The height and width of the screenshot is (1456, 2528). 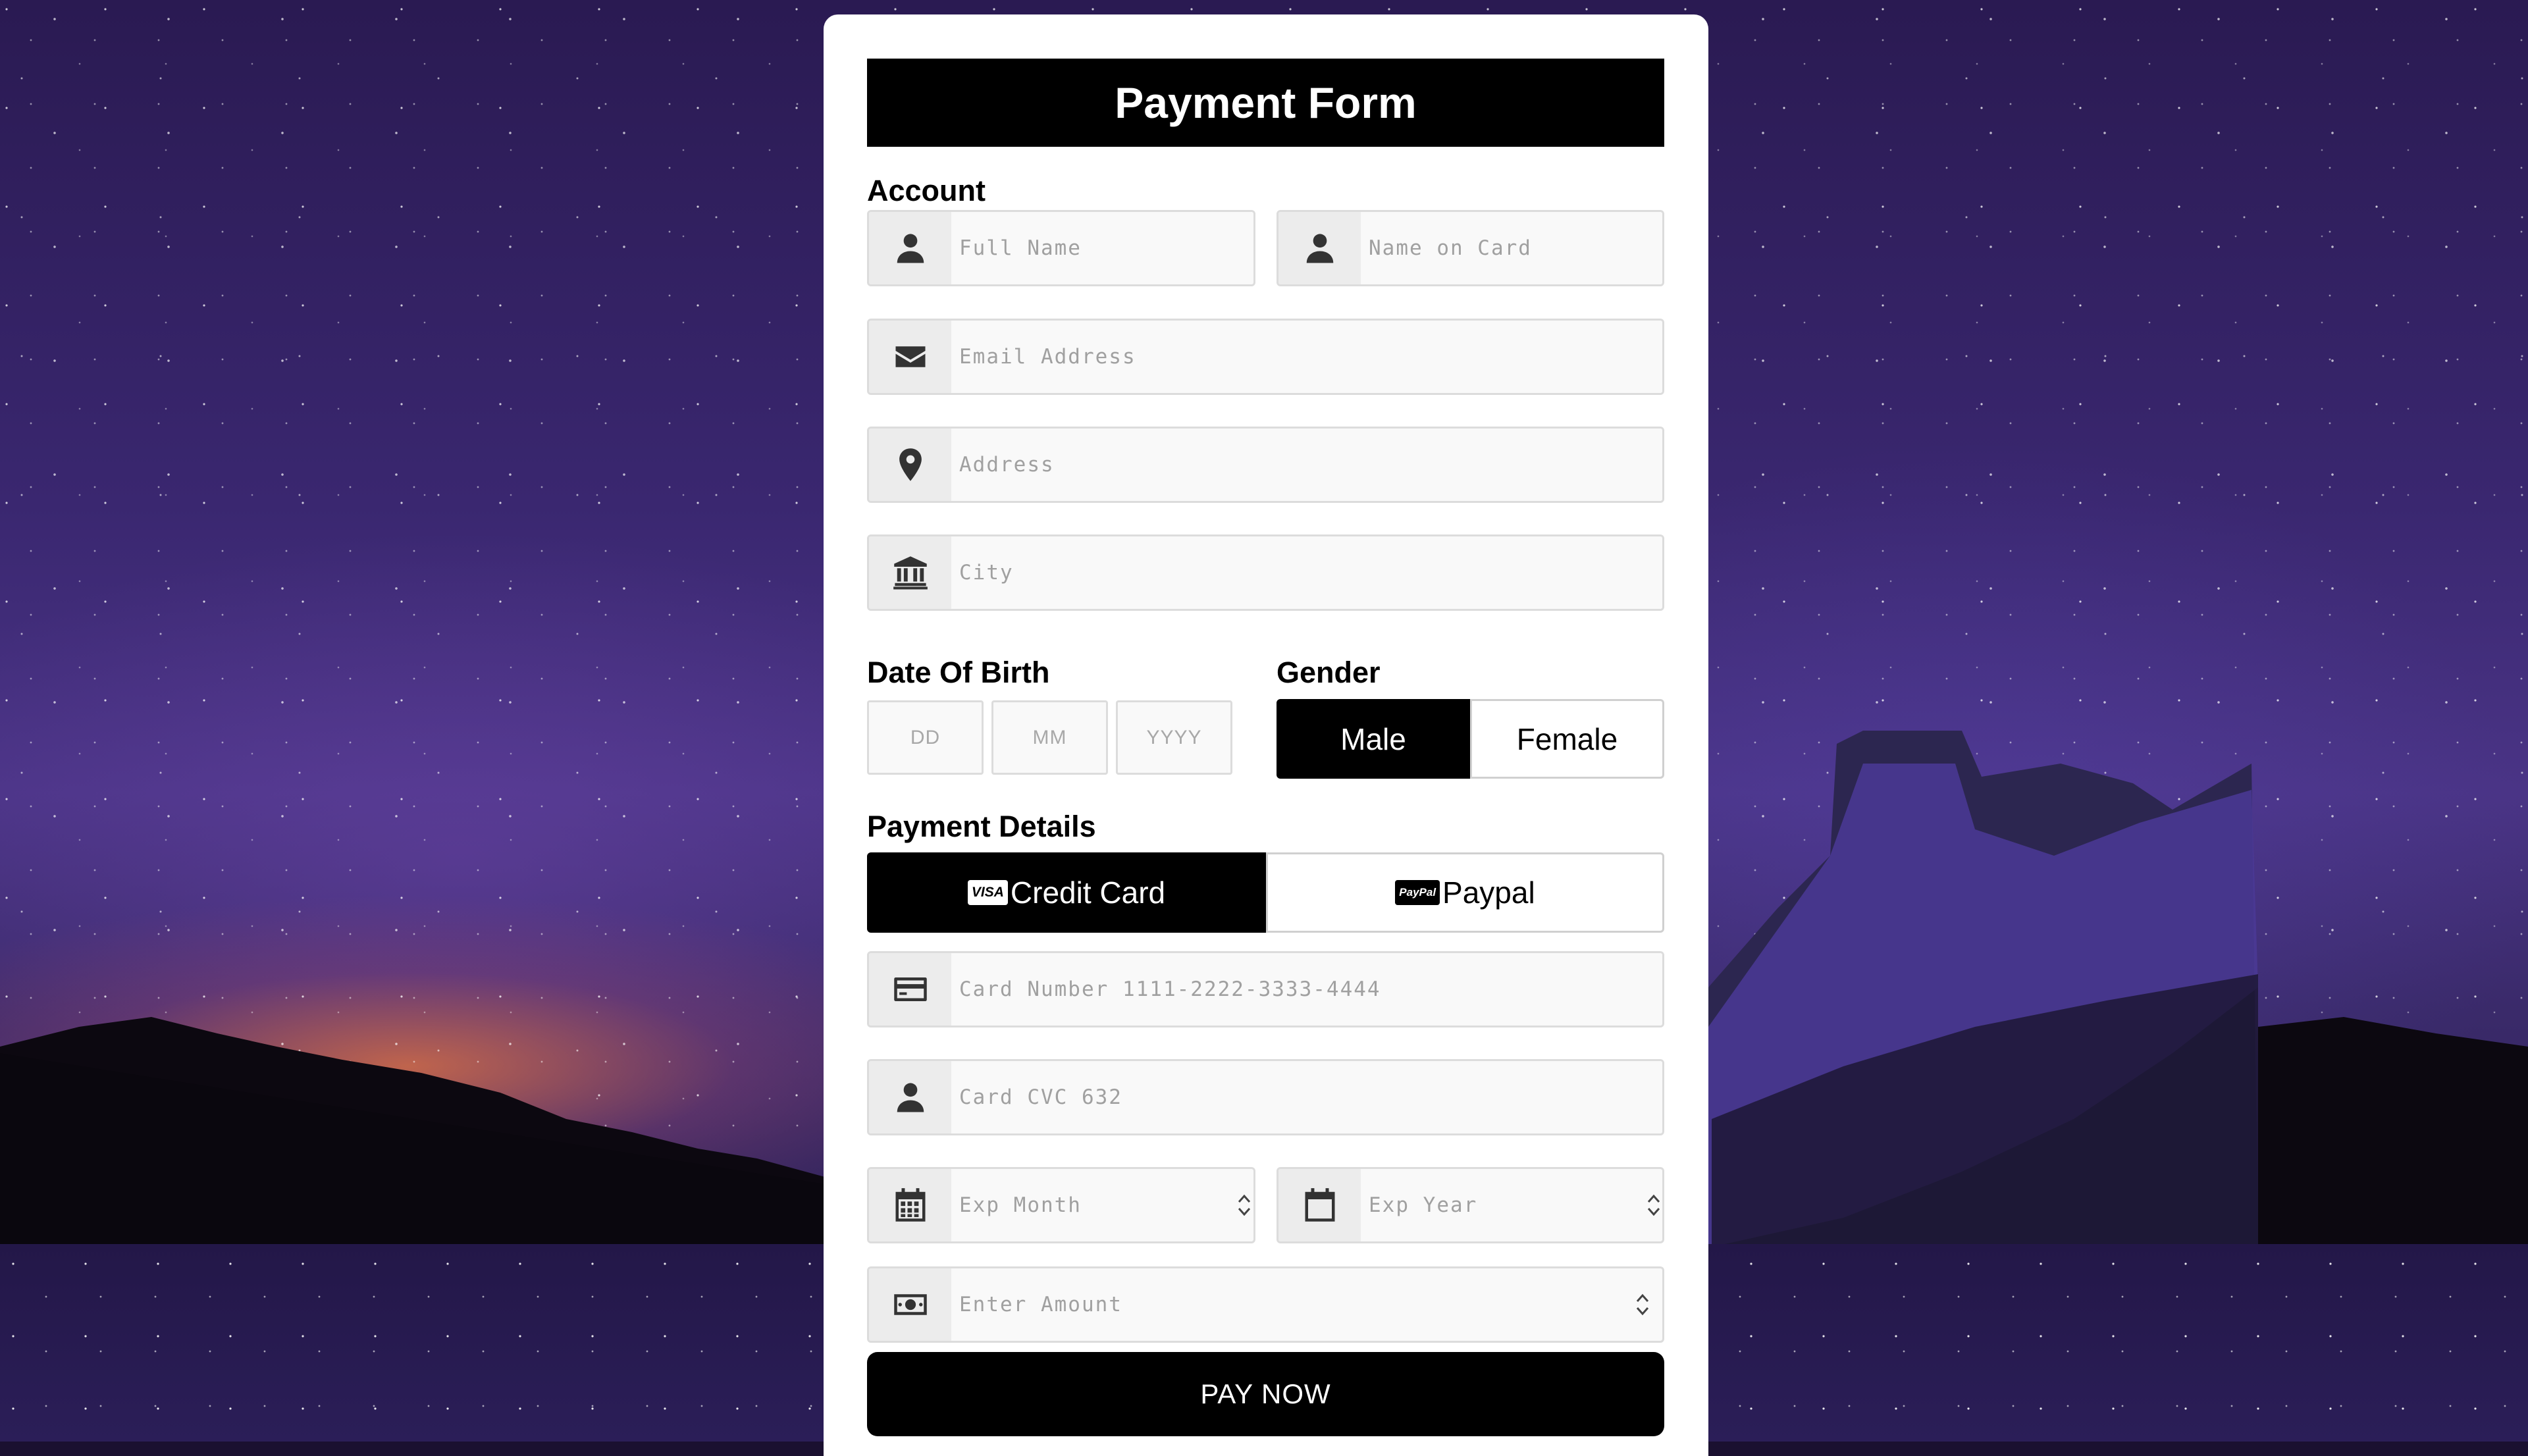 I want to click on exp-year-stepper, so click(x=1648, y=1205).